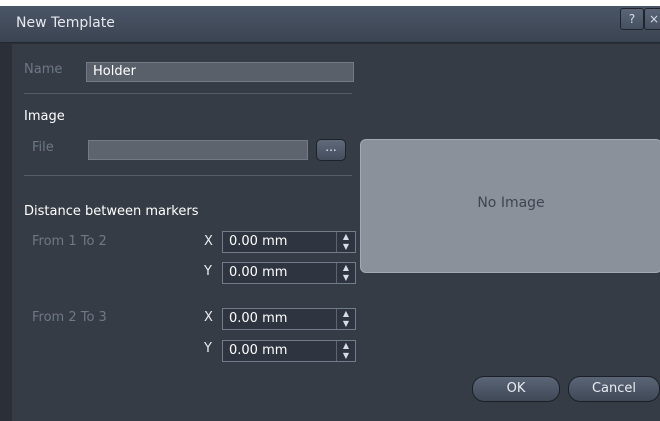 The image size is (660, 421). What do you see at coordinates (289, 351) in the screenshot?
I see `distance-2-3-y-spinbox: 0.00 mm ▲ ▼` at bounding box center [289, 351].